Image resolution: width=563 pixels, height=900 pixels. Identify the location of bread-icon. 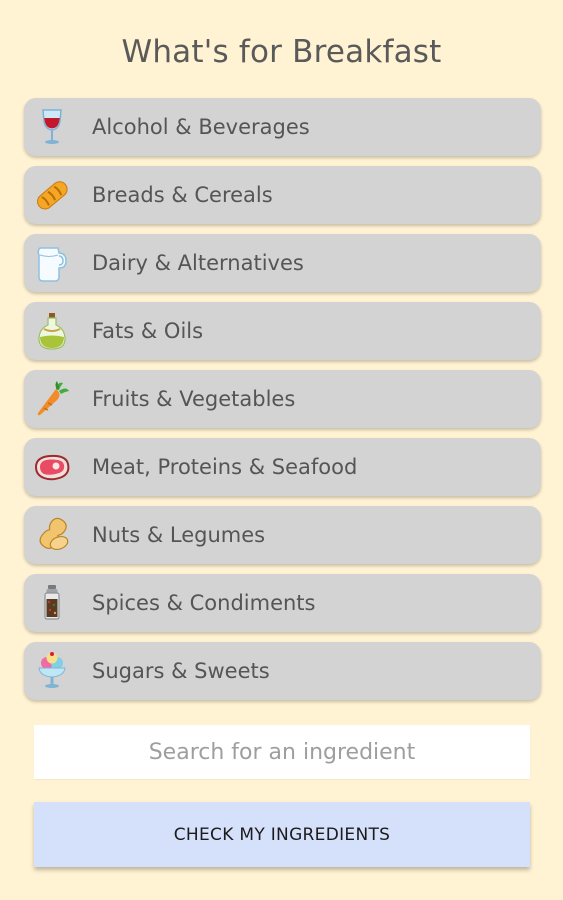
(52, 195).